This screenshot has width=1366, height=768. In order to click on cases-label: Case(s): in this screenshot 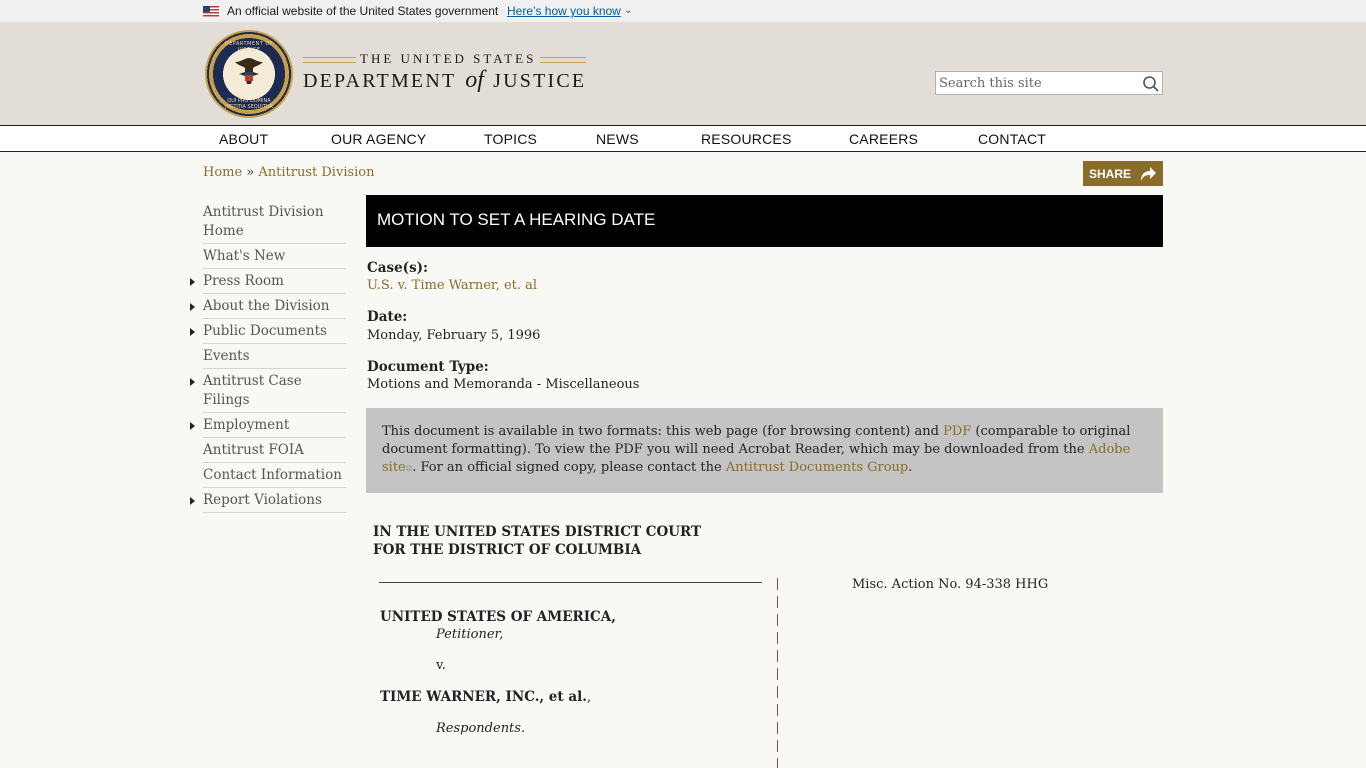, I will do `click(398, 268)`.